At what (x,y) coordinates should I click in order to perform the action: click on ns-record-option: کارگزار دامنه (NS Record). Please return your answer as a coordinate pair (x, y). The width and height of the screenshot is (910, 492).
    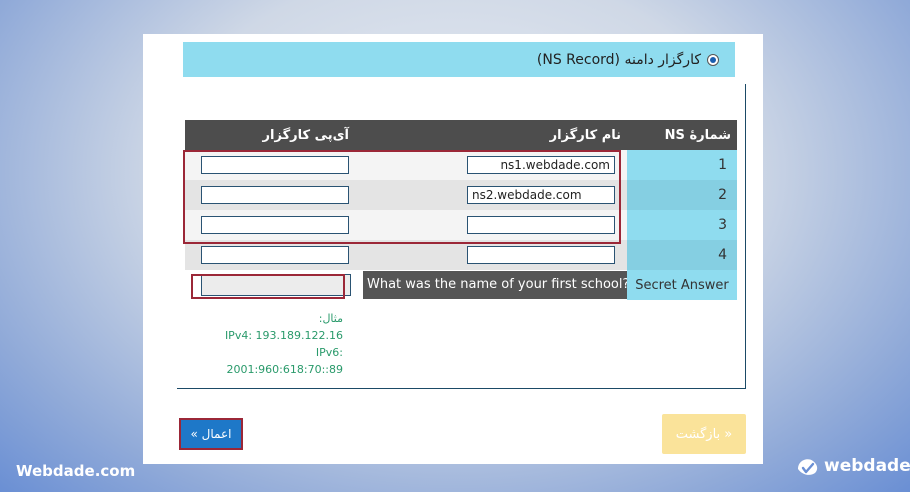
    Looking at the image, I should click on (459, 59).